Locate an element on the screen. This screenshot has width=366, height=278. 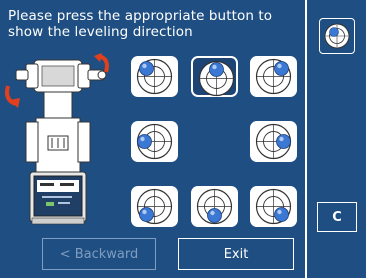
level-direction-button-top-left is located at coordinates (154, 76).